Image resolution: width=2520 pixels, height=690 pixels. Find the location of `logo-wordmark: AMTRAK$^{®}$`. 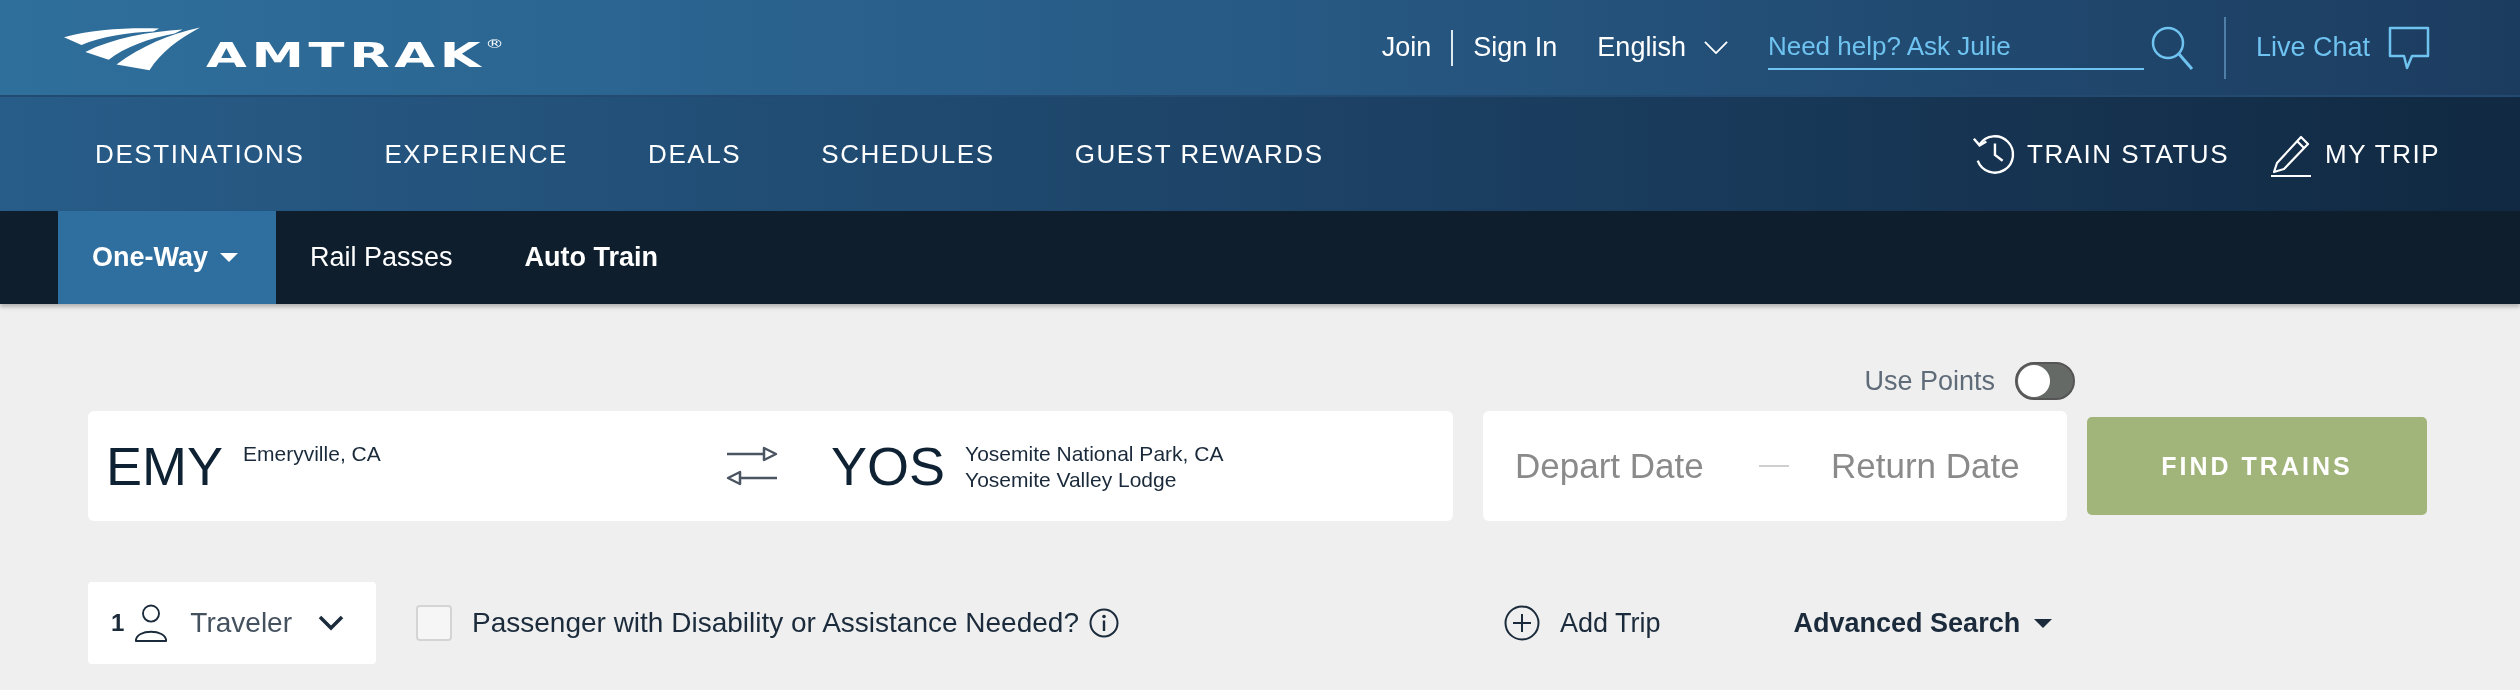

logo-wordmark: AMTRAK$^{®}$ is located at coordinates (355, 54).